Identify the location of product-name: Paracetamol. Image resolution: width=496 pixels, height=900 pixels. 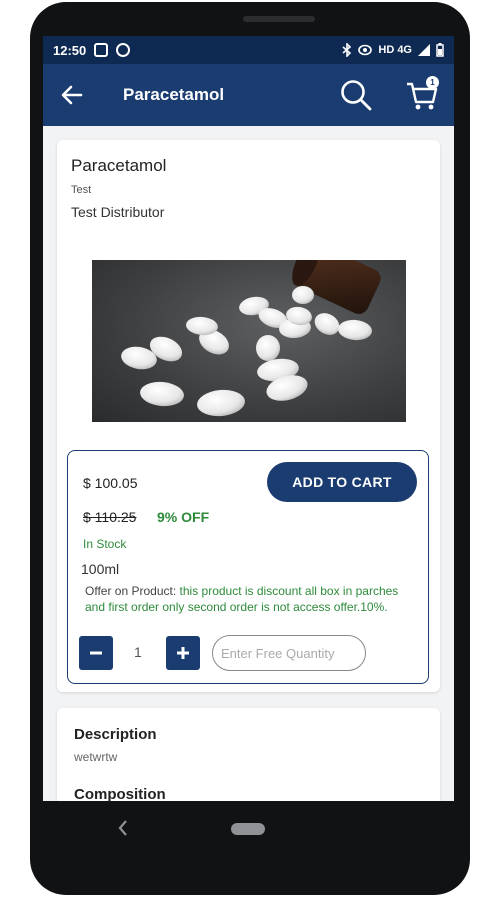
(119, 165).